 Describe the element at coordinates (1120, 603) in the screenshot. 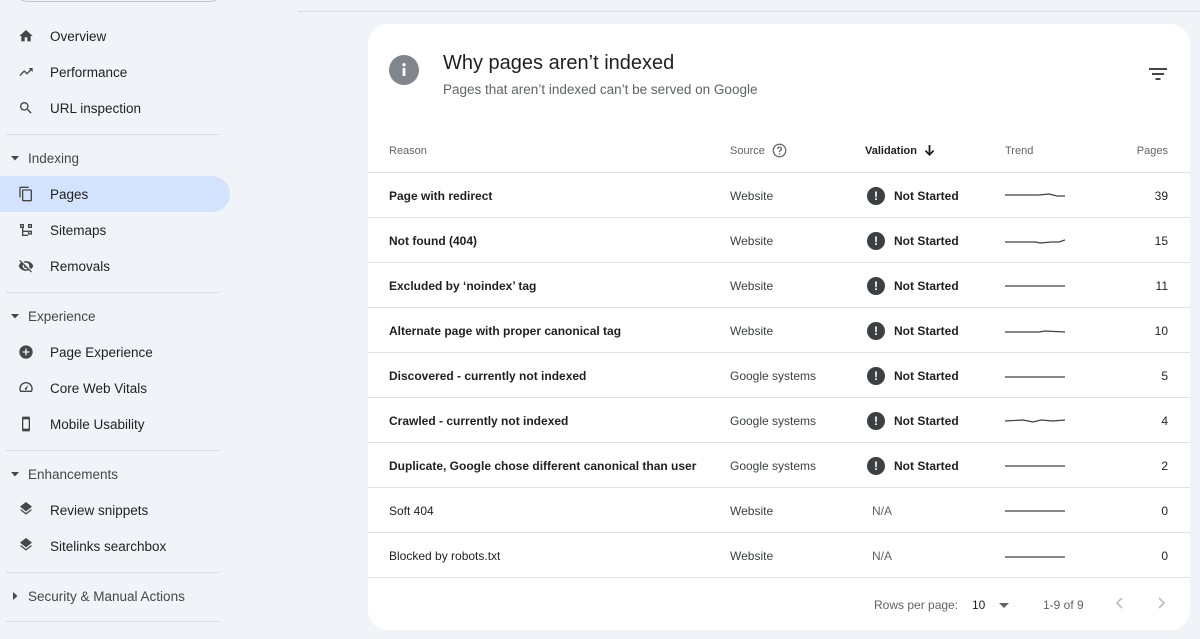

I see `prev-page-icon` at that location.